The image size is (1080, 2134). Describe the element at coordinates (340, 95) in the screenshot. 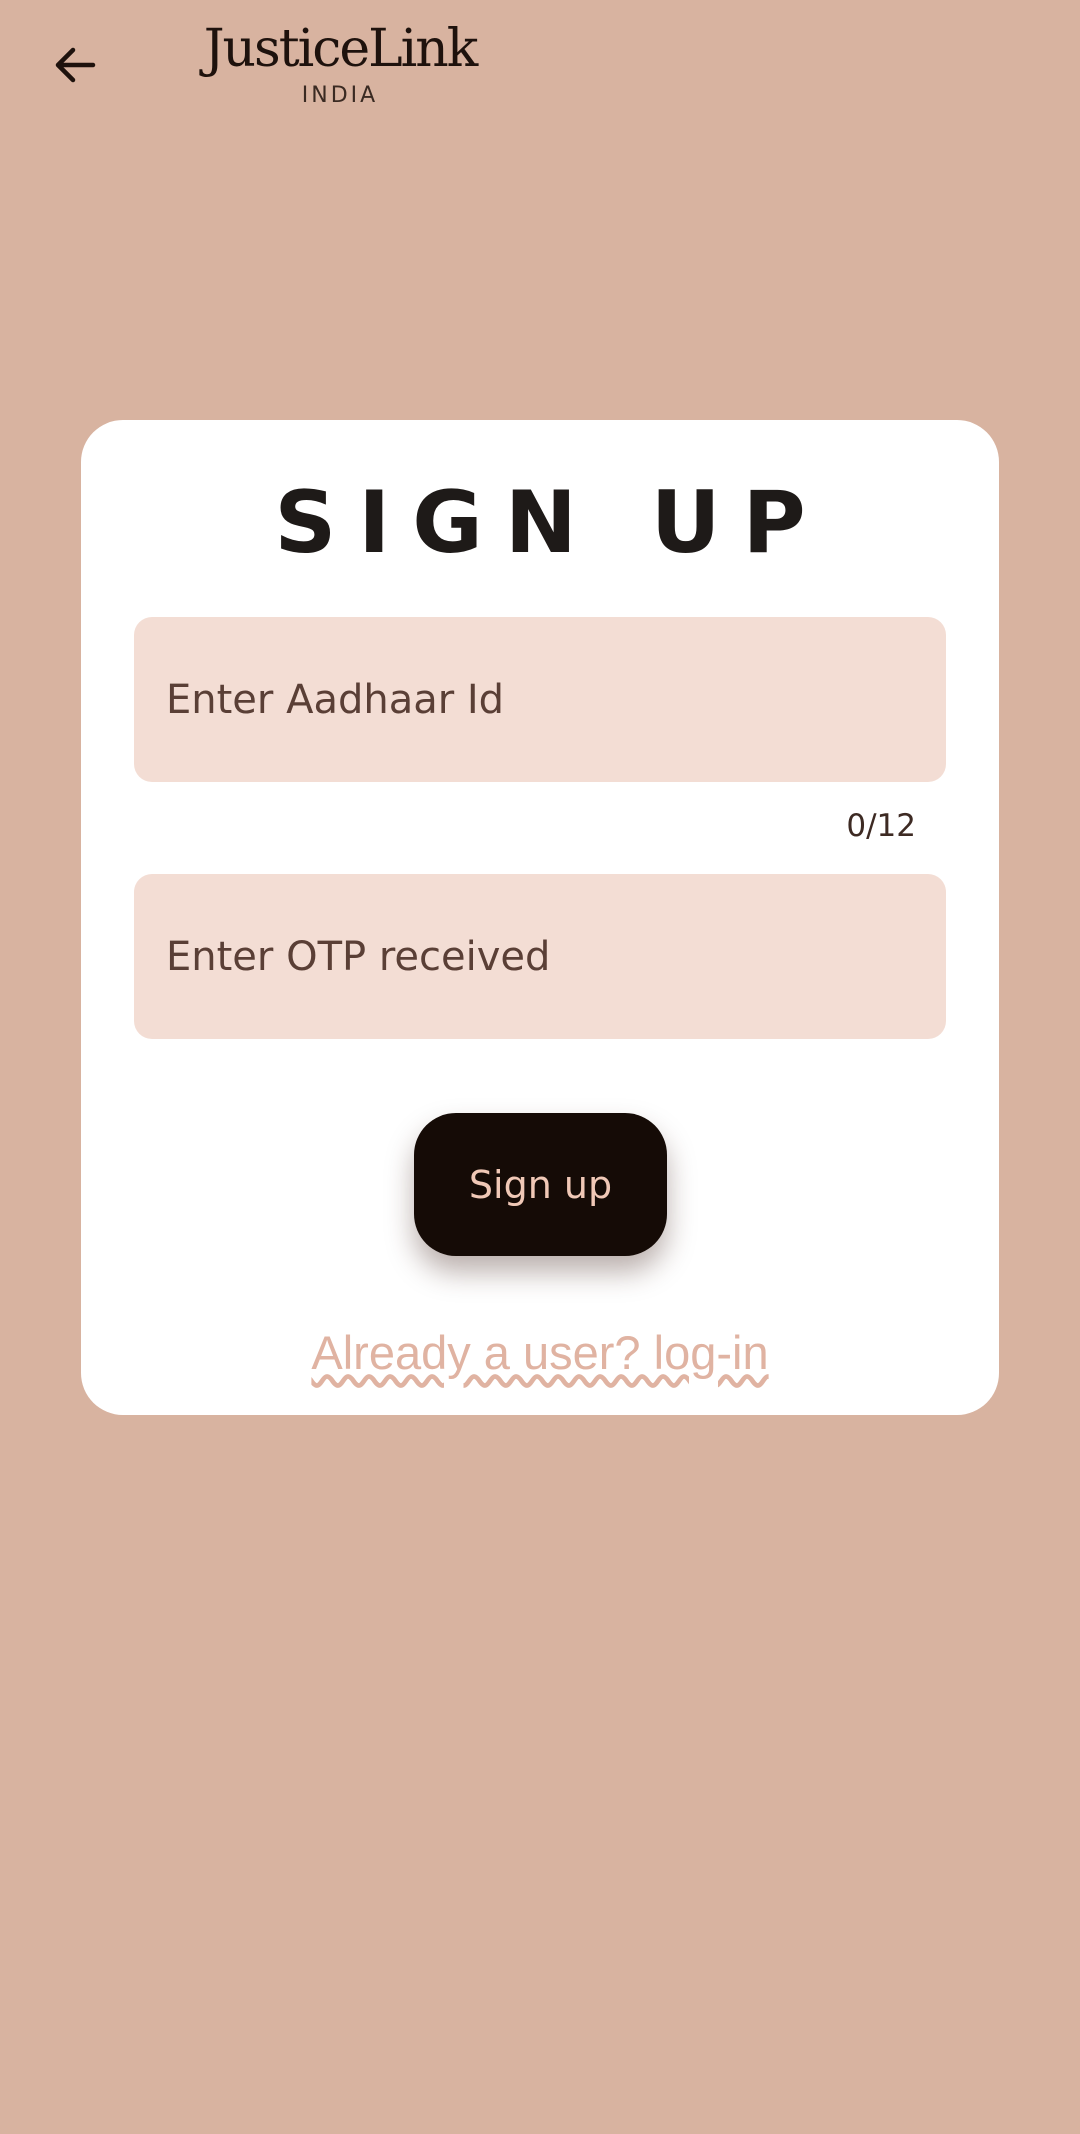

I see `logo-subtitle: INDIA` at that location.